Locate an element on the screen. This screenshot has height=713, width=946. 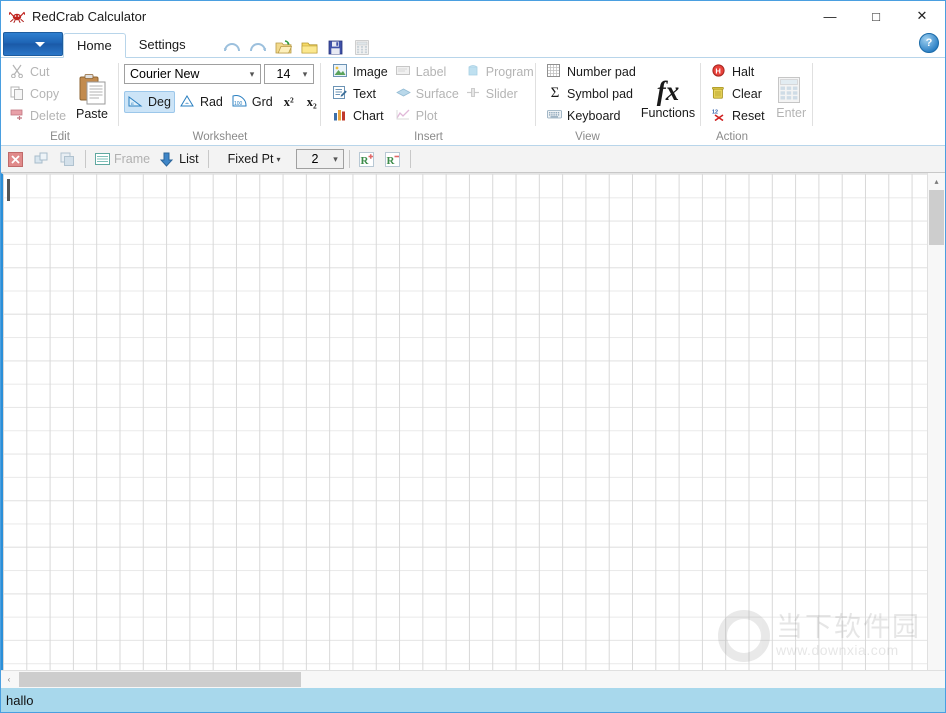
calculator-icon is located at coordinates (362, 47).